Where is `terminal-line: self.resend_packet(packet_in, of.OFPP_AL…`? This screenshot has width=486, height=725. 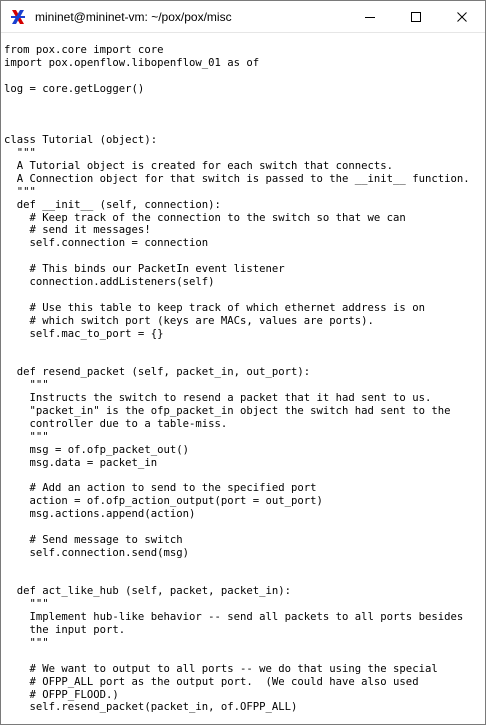 terminal-line: self.resend_packet(packet_in, of.OFPP_AL… is located at coordinates (151, 707).